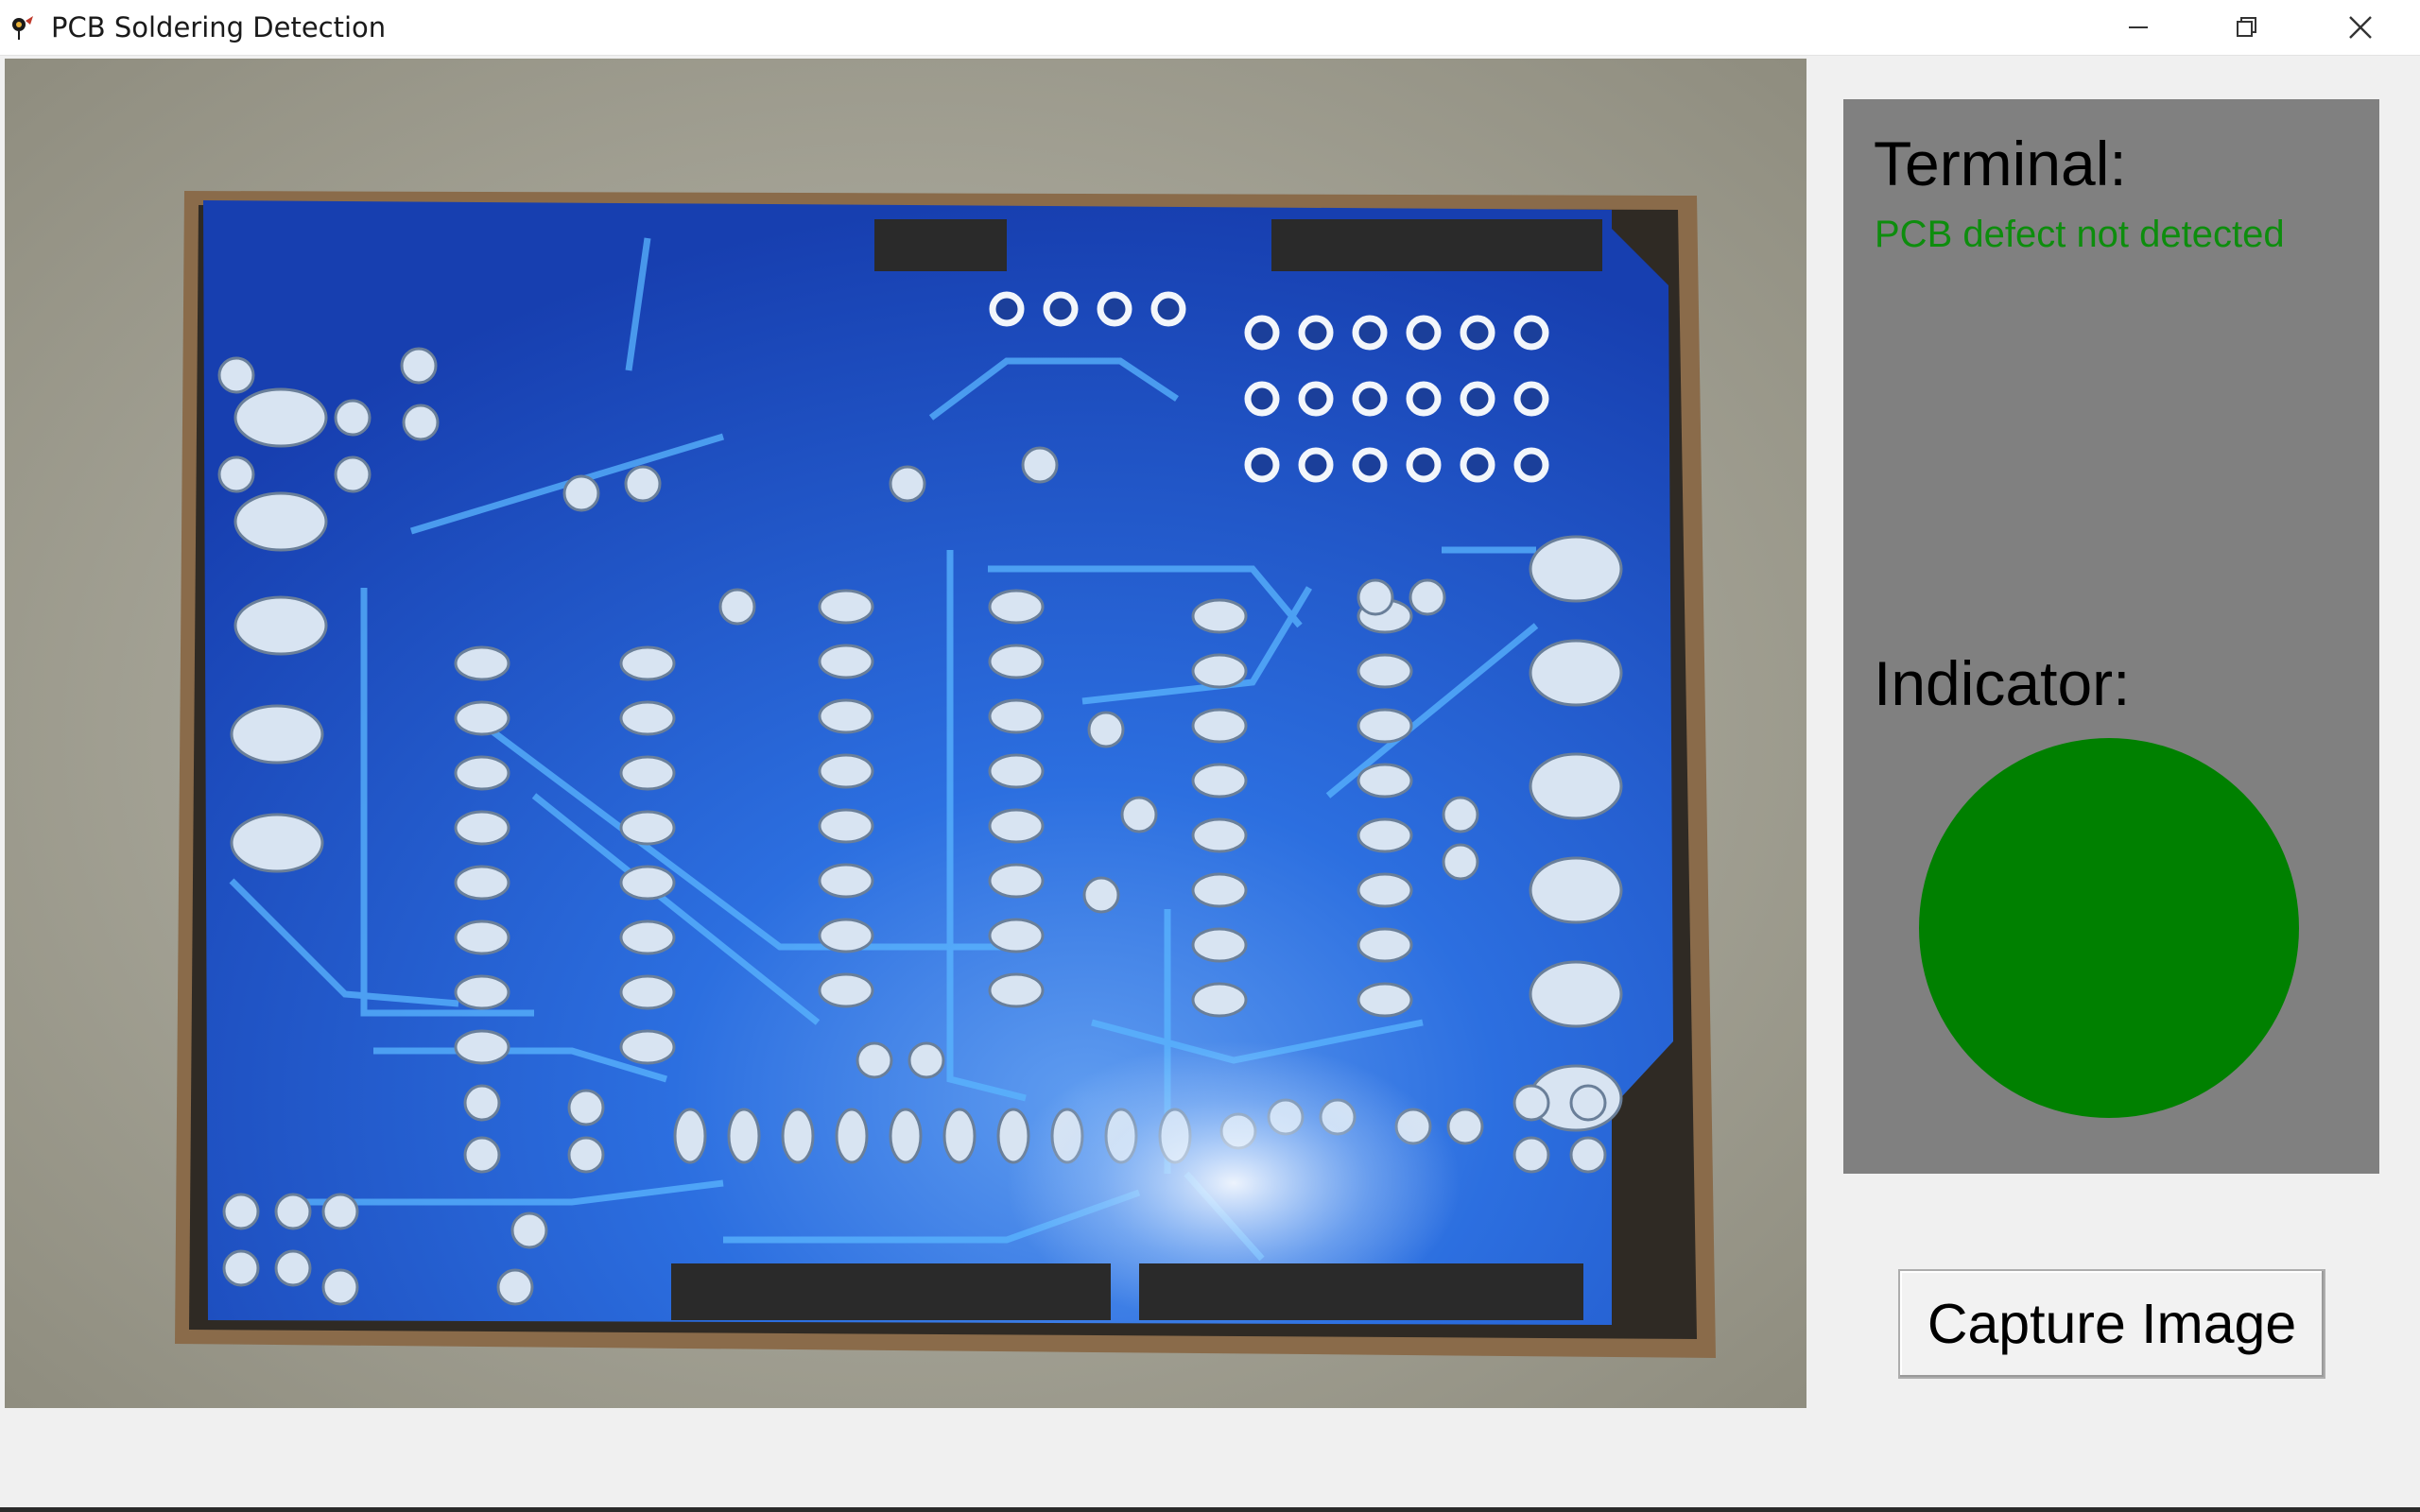 Image resolution: width=2420 pixels, height=1512 pixels. What do you see at coordinates (2000, 163) in the screenshot?
I see `terminal-label: Terminal:` at bounding box center [2000, 163].